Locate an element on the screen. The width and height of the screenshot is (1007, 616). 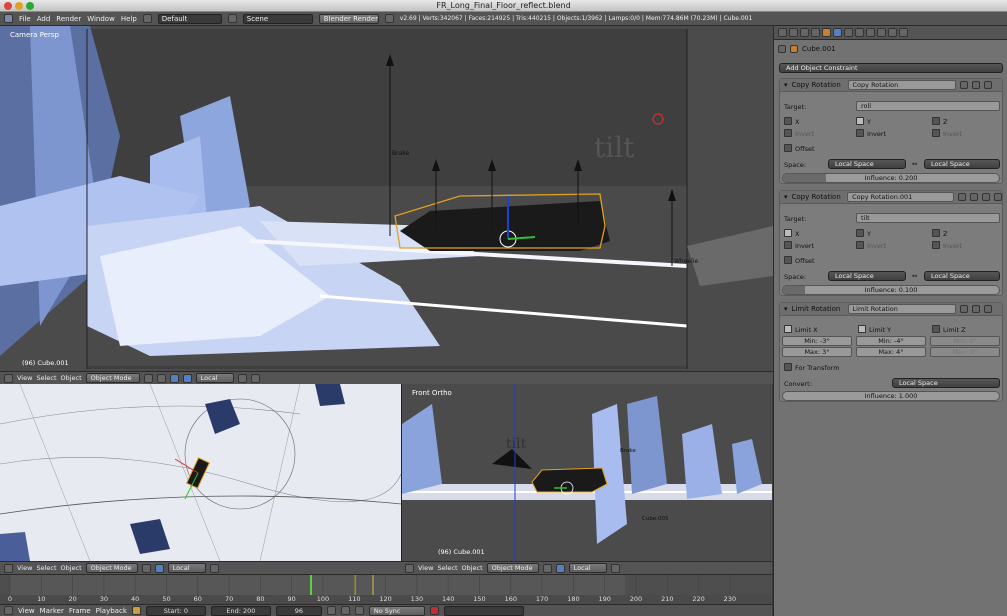
current-frame-field: 96 is located at coordinates (298, 610).